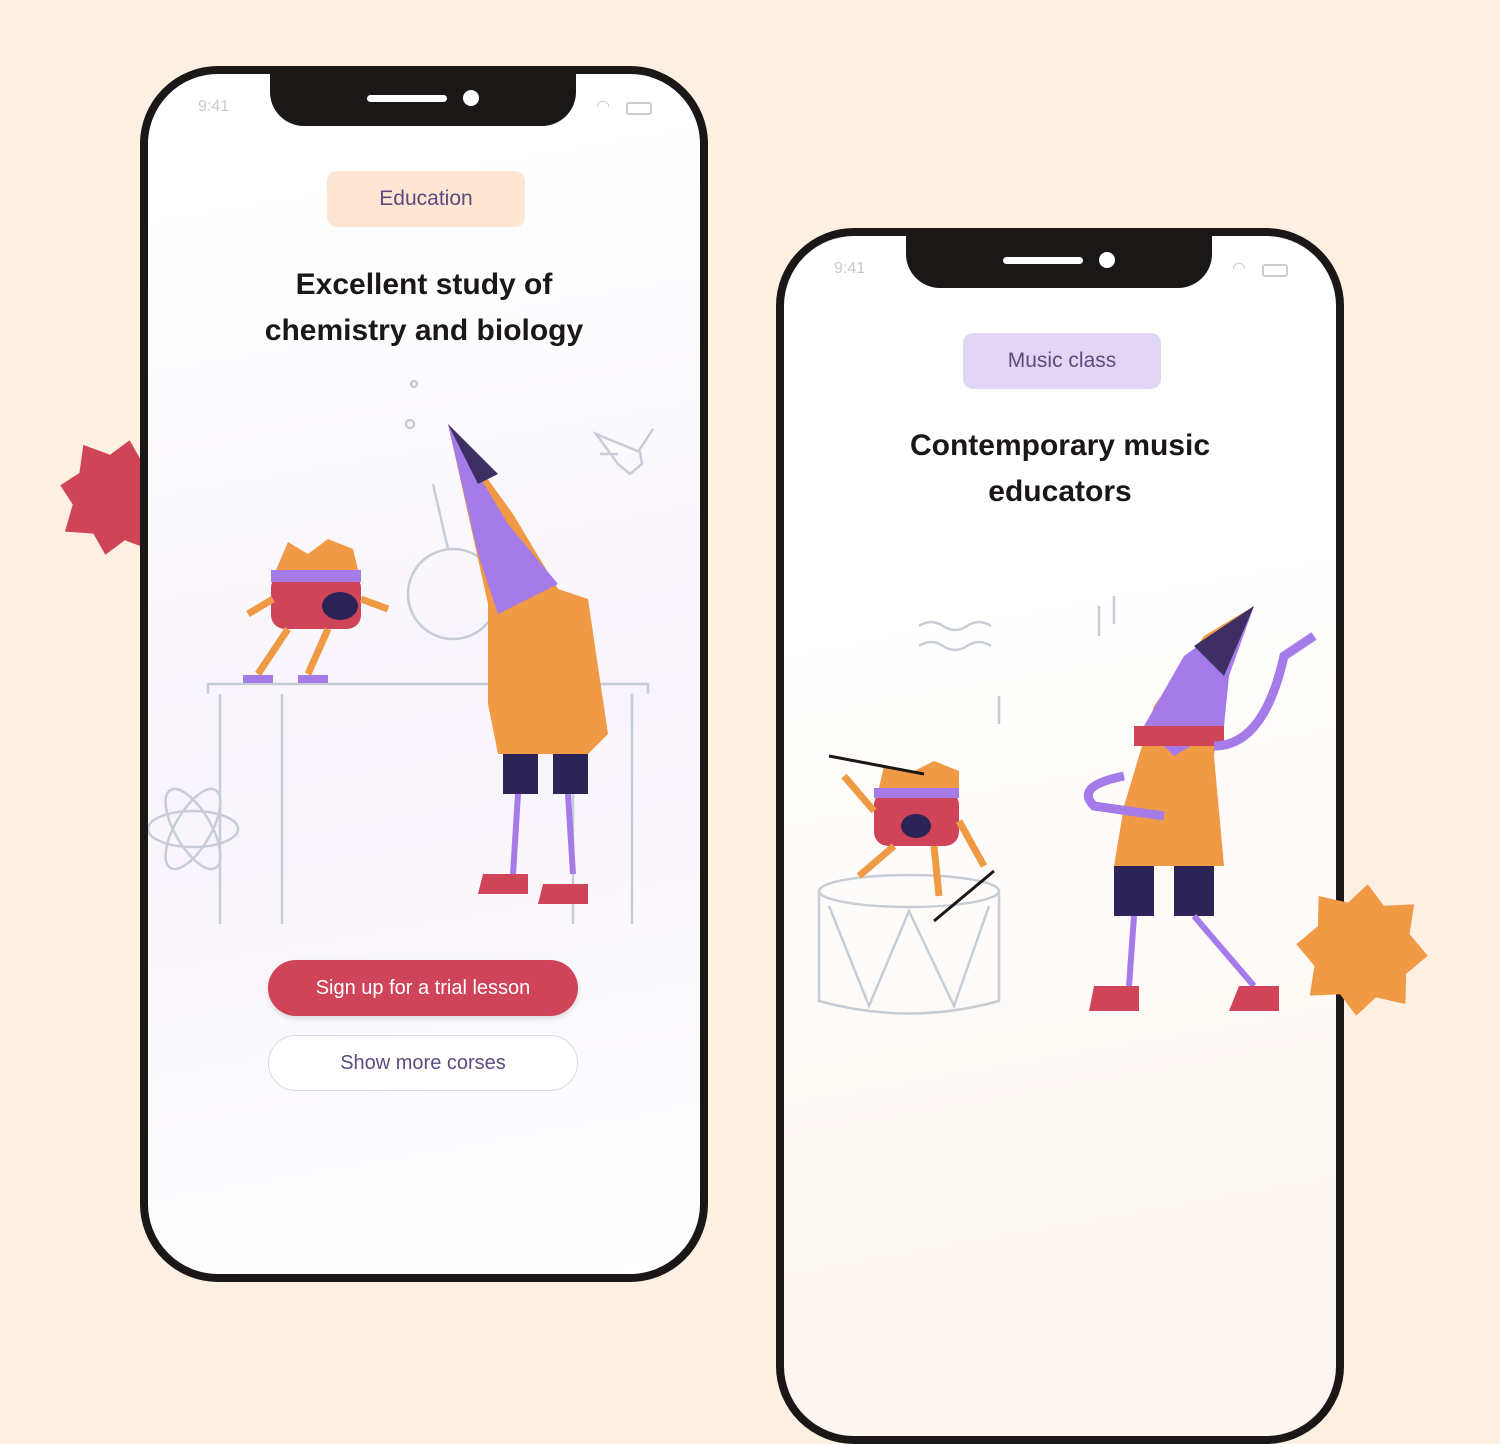 Image resolution: width=1500 pixels, height=1444 pixels. What do you see at coordinates (423, 988) in the screenshot?
I see `sign-up-trial-button: Sign up for a trial lesson` at bounding box center [423, 988].